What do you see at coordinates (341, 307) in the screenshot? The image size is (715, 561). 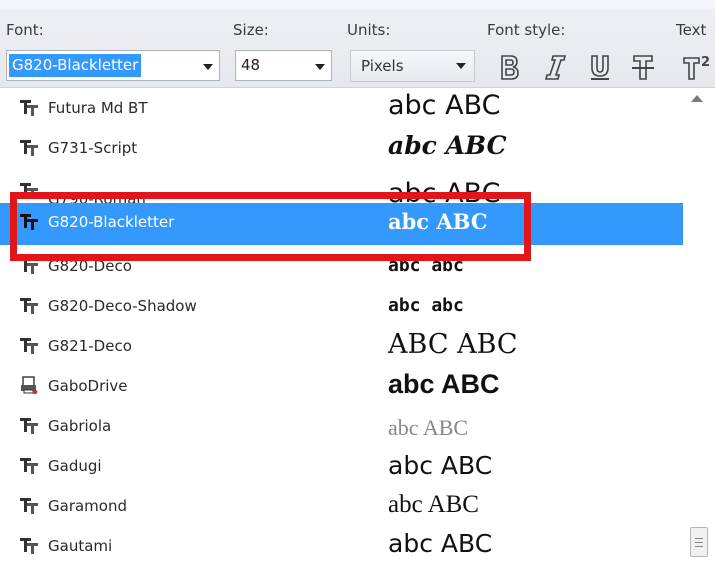 I see `font-list-item: G820-Deco-Shadow abc abc` at bounding box center [341, 307].